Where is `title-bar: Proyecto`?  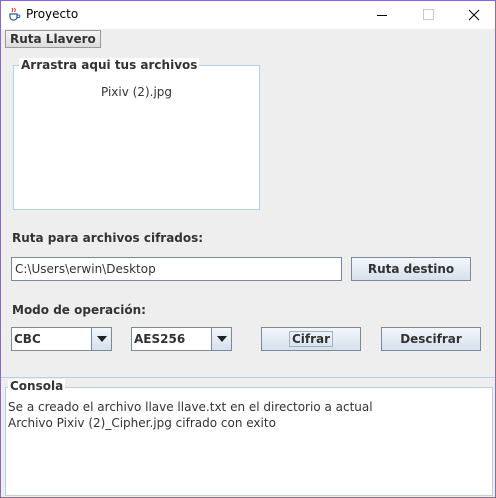
title-bar: Proyecto is located at coordinates (248, 15).